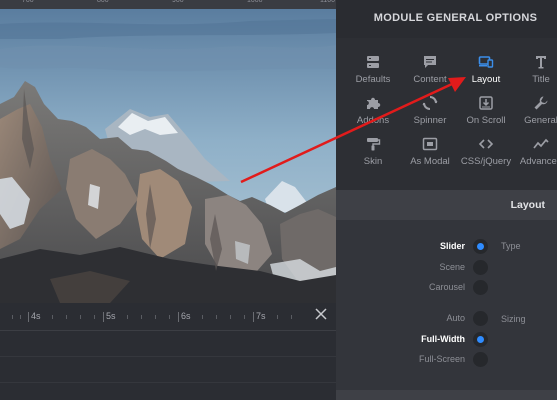 The image size is (557, 400). Describe the element at coordinates (446, 287) in the screenshot. I see `type-option-label: Carousel` at that location.